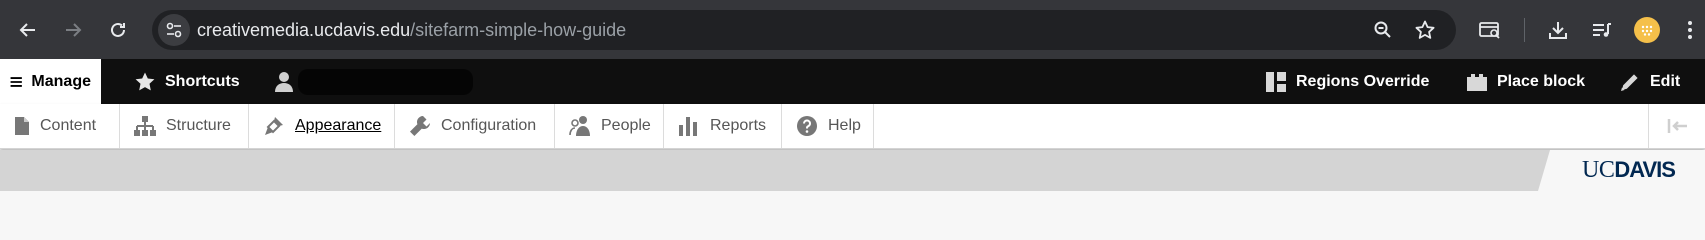  I want to click on layout-icon, so click(1276, 81).